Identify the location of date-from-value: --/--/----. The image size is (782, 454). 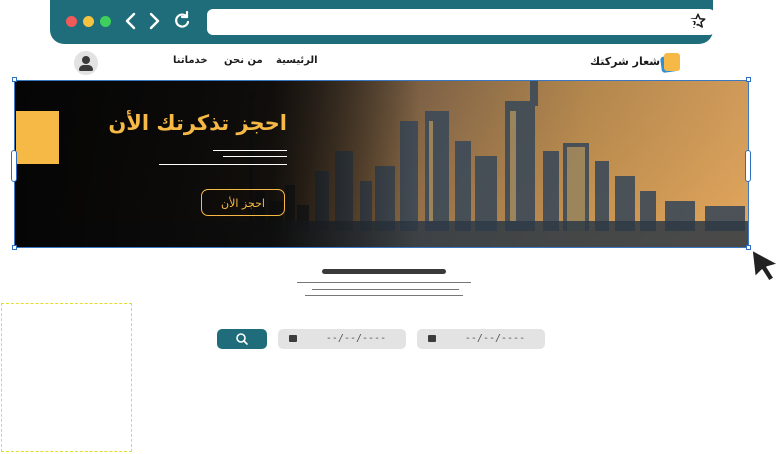
(356, 338).